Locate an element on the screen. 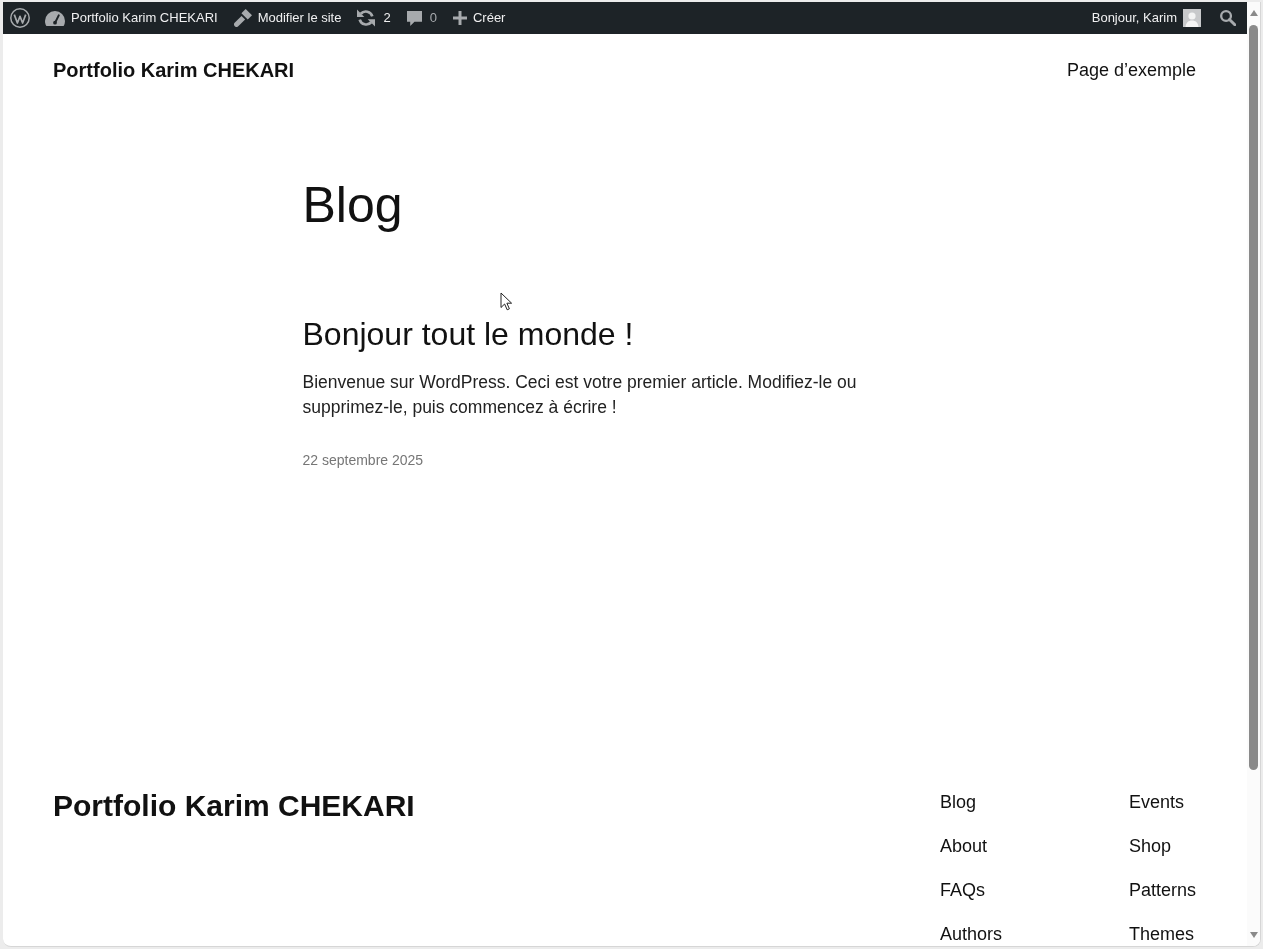 This screenshot has width=1263, height=949. updates-link: 2 is located at coordinates (374, 18).